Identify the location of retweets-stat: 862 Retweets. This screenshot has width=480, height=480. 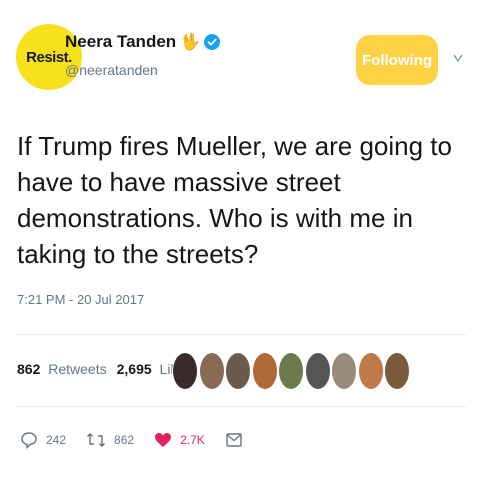
(62, 369).